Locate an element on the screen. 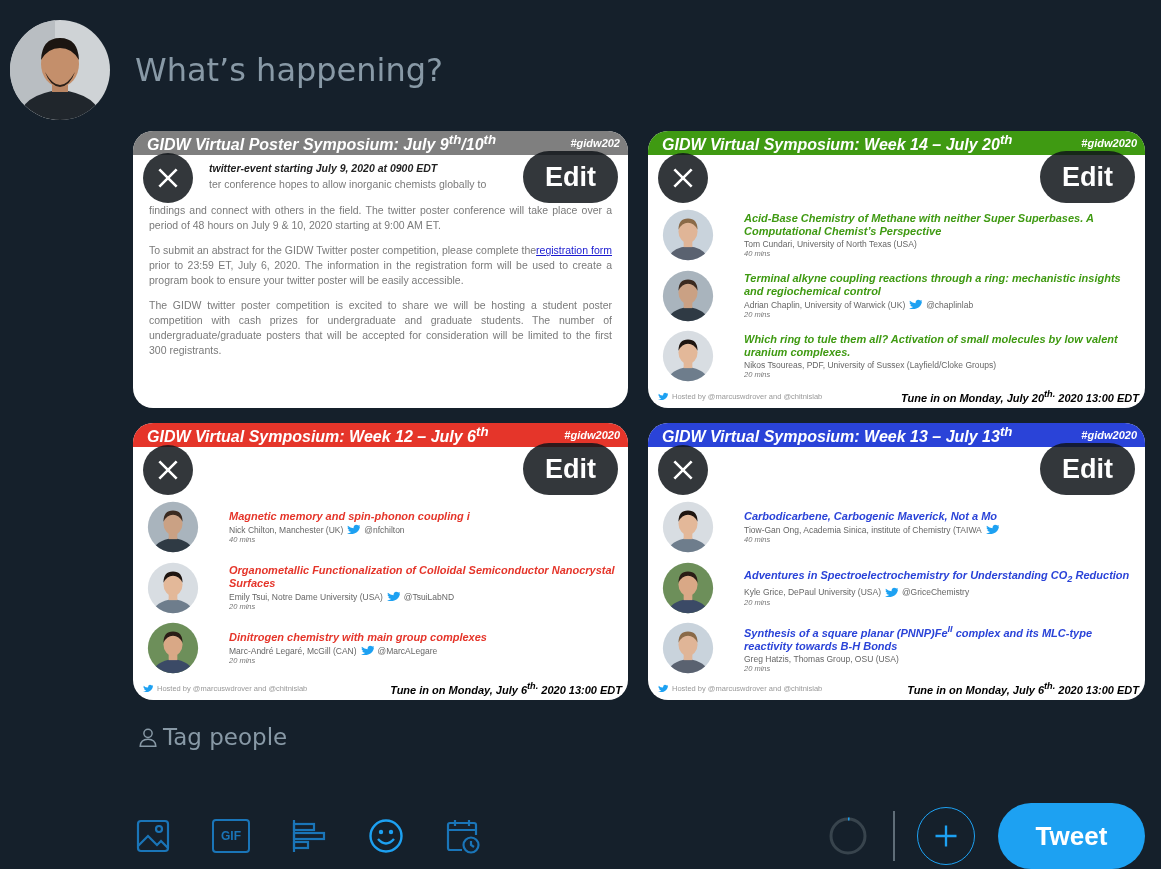  broadcast-time: Tune in on Monday, July 20$^{th.}$ 2020 13:00 EDT is located at coordinates (1020, 396).